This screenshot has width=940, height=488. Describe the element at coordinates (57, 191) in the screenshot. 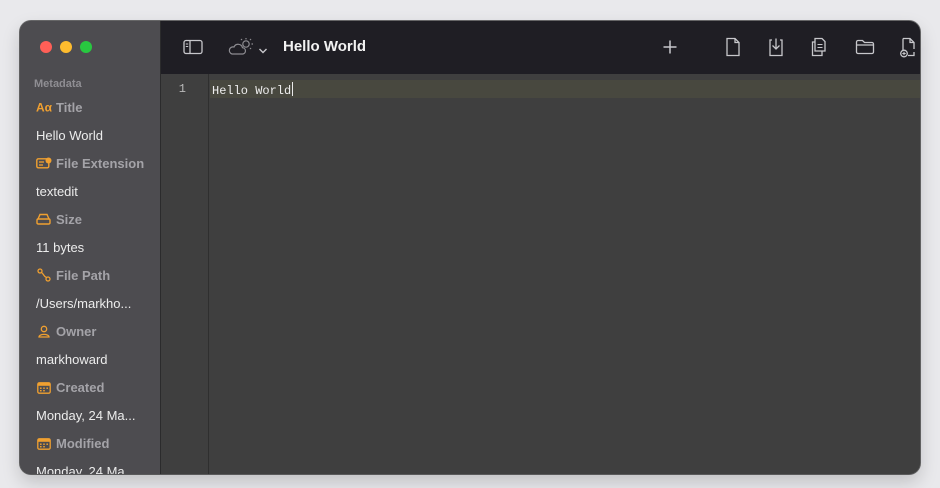

I see `metadata-value-label: textedit` at that location.